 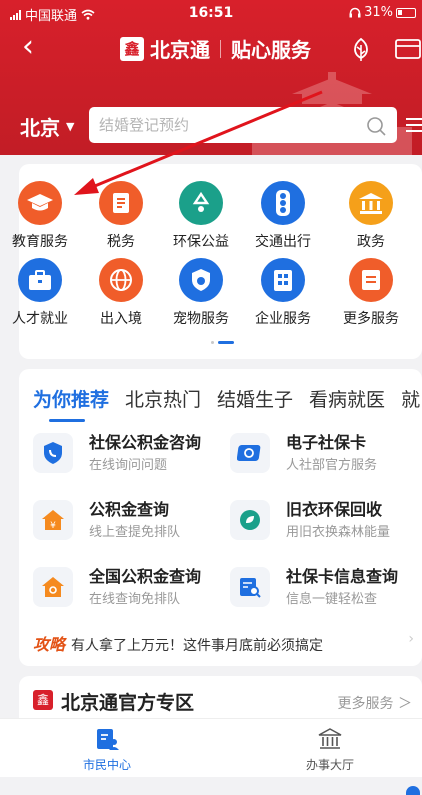 What do you see at coordinates (180, 50) in the screenshot?
I see `brand-name: 北京通` at bounding box center [180, 50].